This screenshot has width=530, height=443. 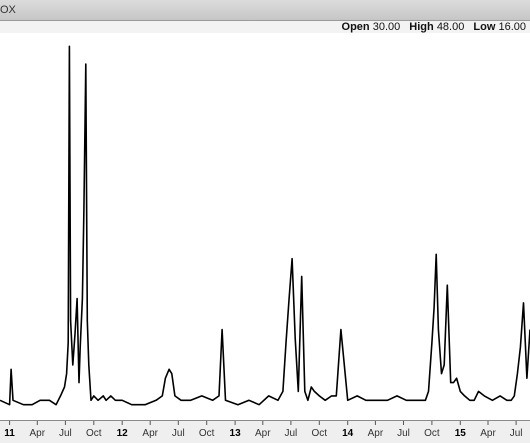 What do you see at coordinates (123, 433) in the screenshot?
I see `x-tick-label: 12` at bounding box center [123, 433].